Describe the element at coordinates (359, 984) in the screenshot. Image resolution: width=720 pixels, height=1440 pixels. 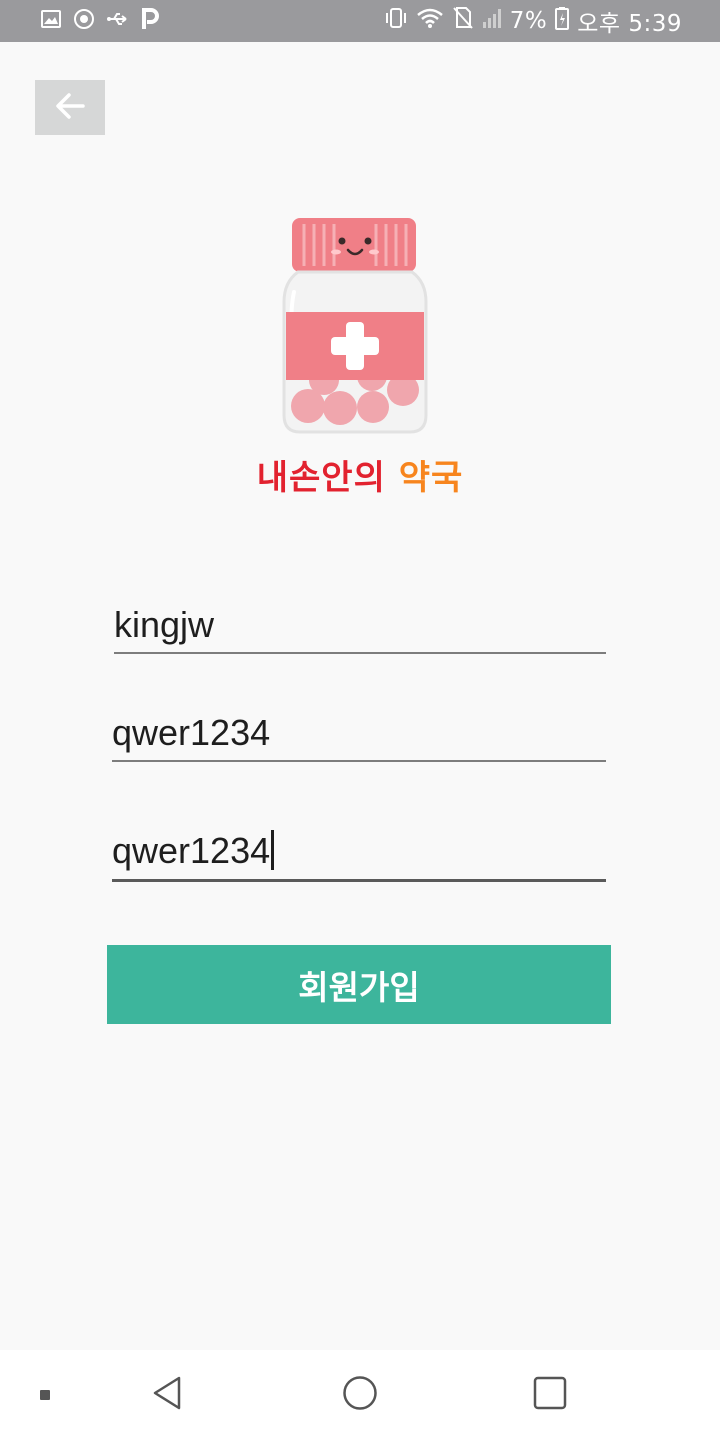
I see `signup-button: 회원가입` at that location.